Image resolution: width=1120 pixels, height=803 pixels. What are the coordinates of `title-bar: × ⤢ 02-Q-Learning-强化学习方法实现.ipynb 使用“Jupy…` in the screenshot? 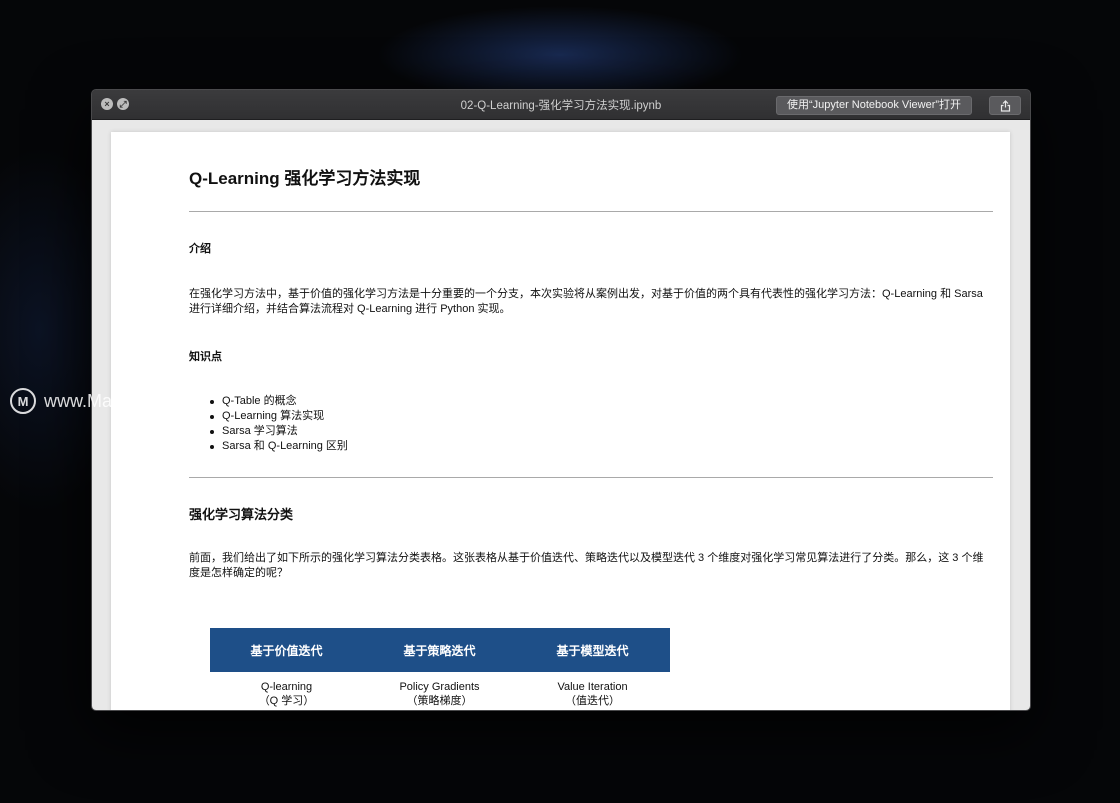 It's located at (561, 105).